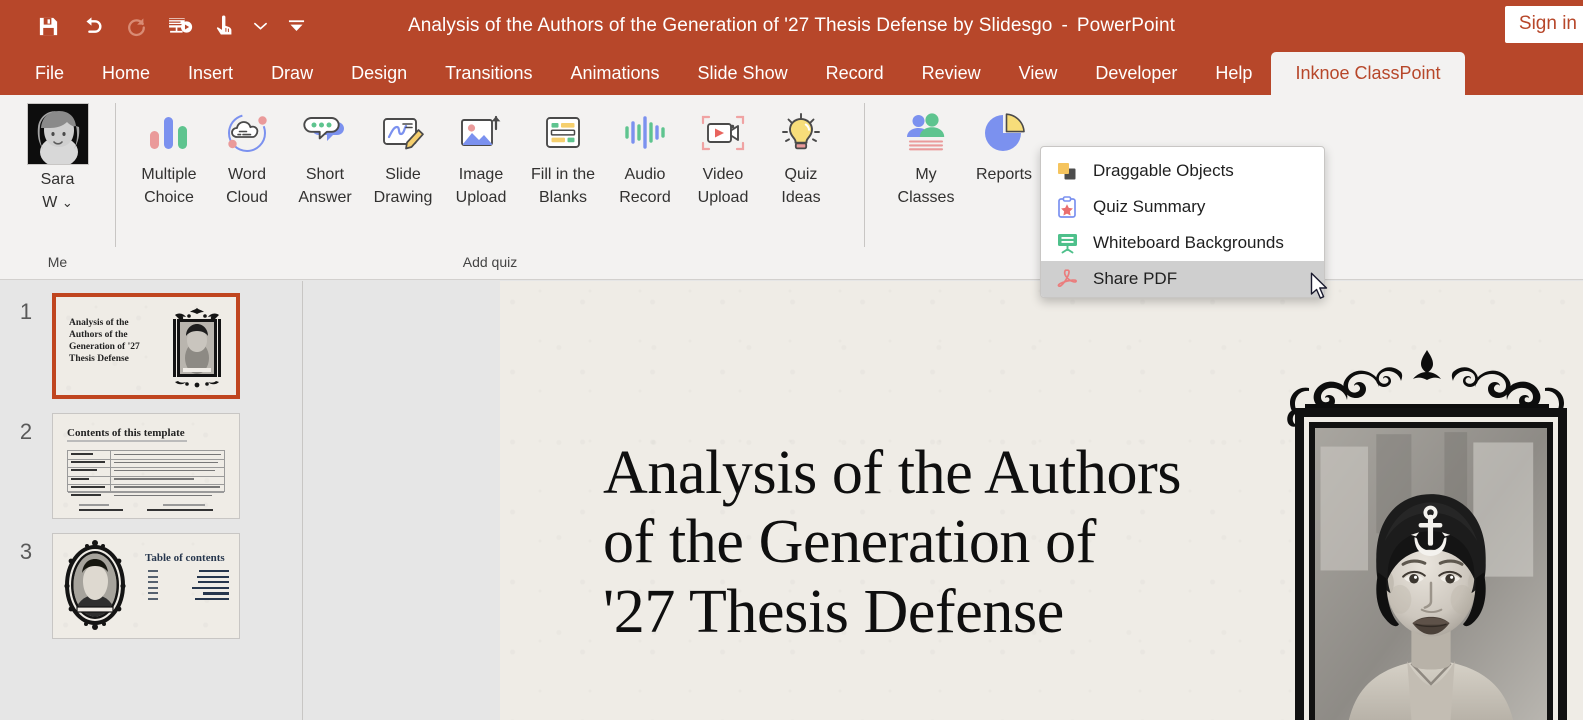  I want to click on audio-record-button: Audio Record, so click(645, 157).